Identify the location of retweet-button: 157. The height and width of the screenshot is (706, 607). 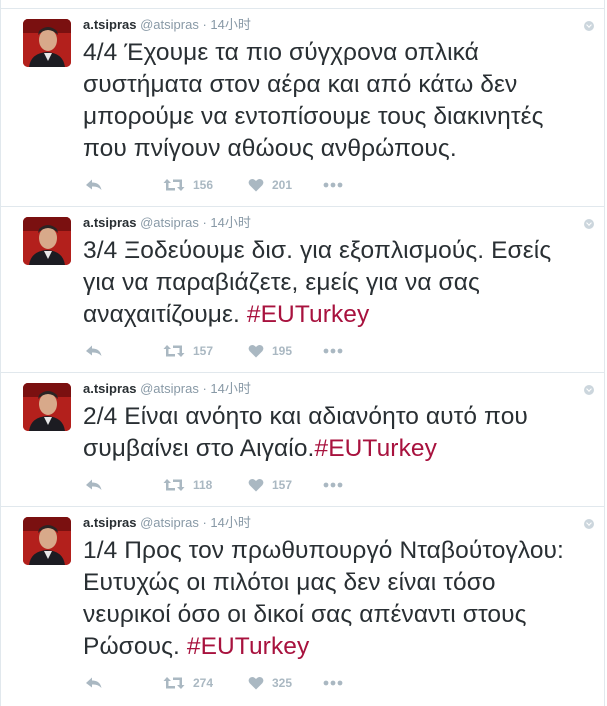
(188, 351).